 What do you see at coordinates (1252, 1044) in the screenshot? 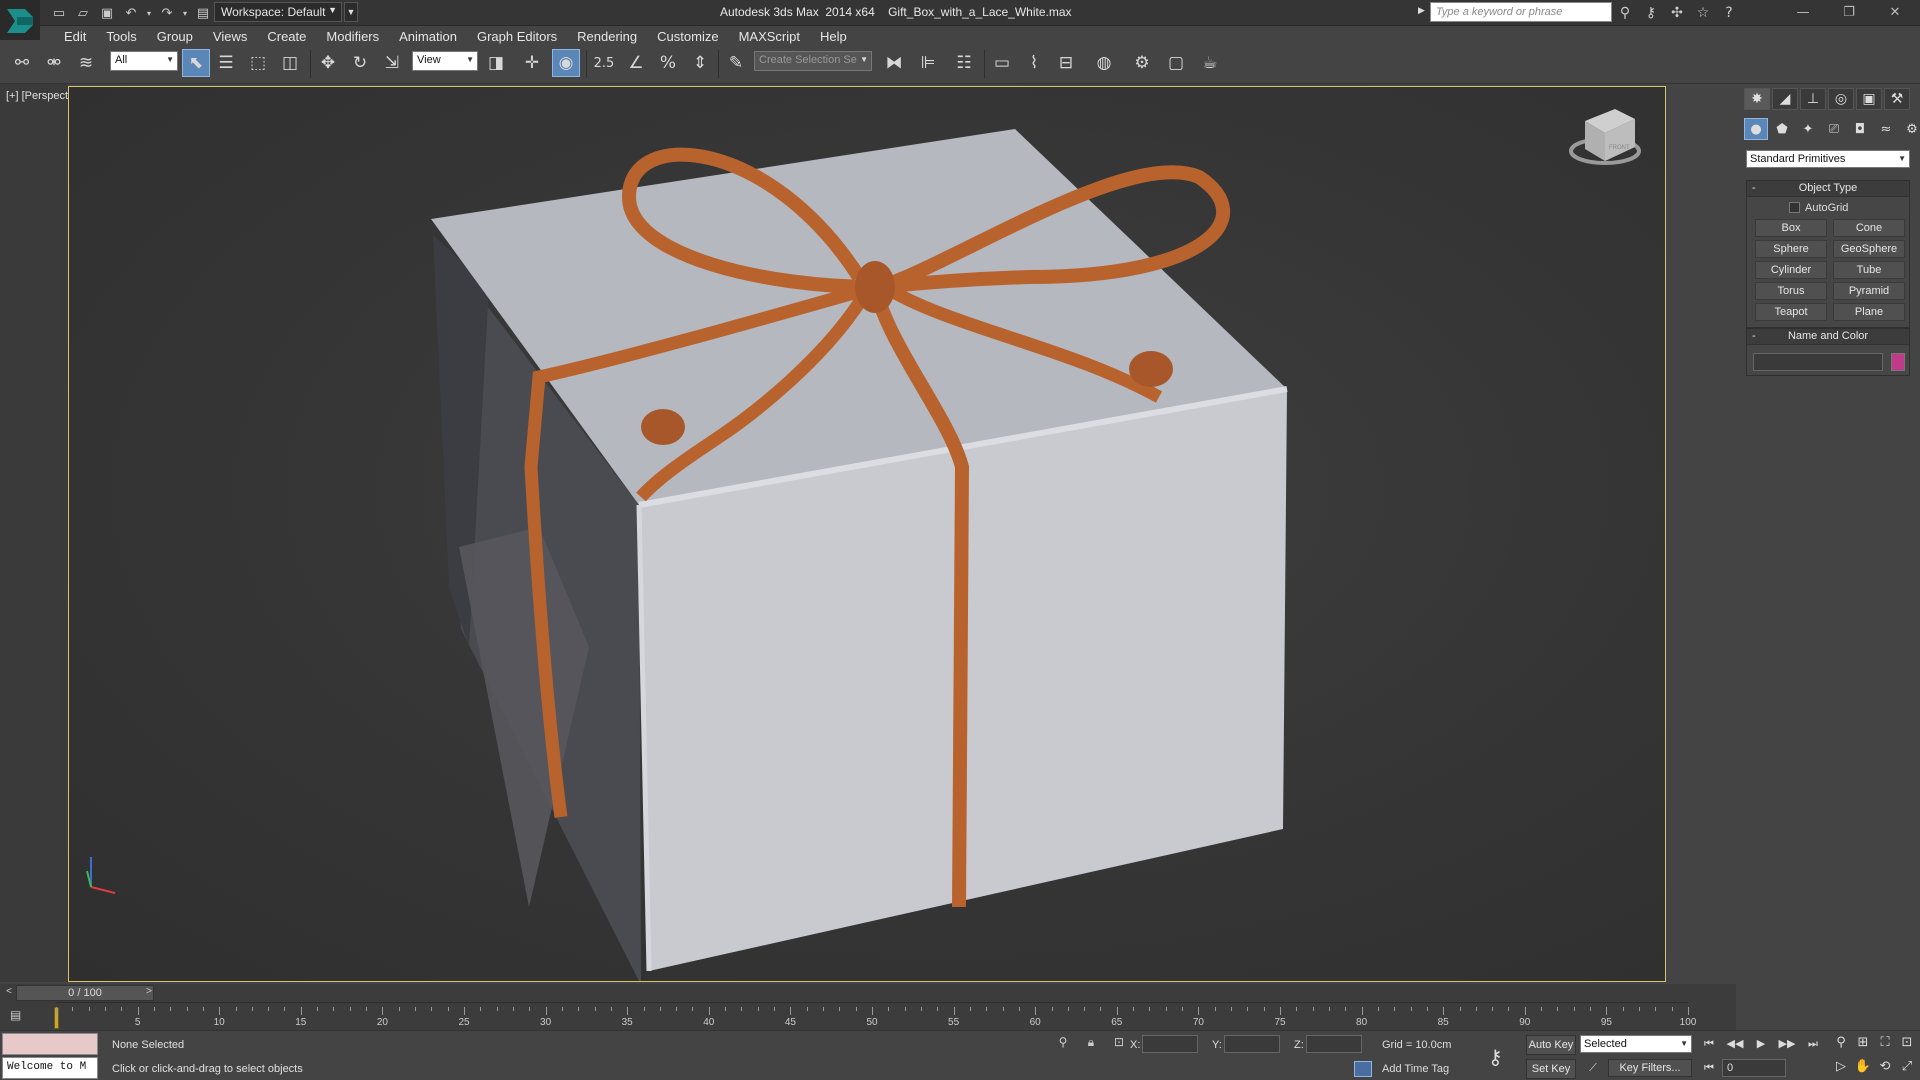
I see `y-coordinate-field` at bounding box center [1252, 1044].